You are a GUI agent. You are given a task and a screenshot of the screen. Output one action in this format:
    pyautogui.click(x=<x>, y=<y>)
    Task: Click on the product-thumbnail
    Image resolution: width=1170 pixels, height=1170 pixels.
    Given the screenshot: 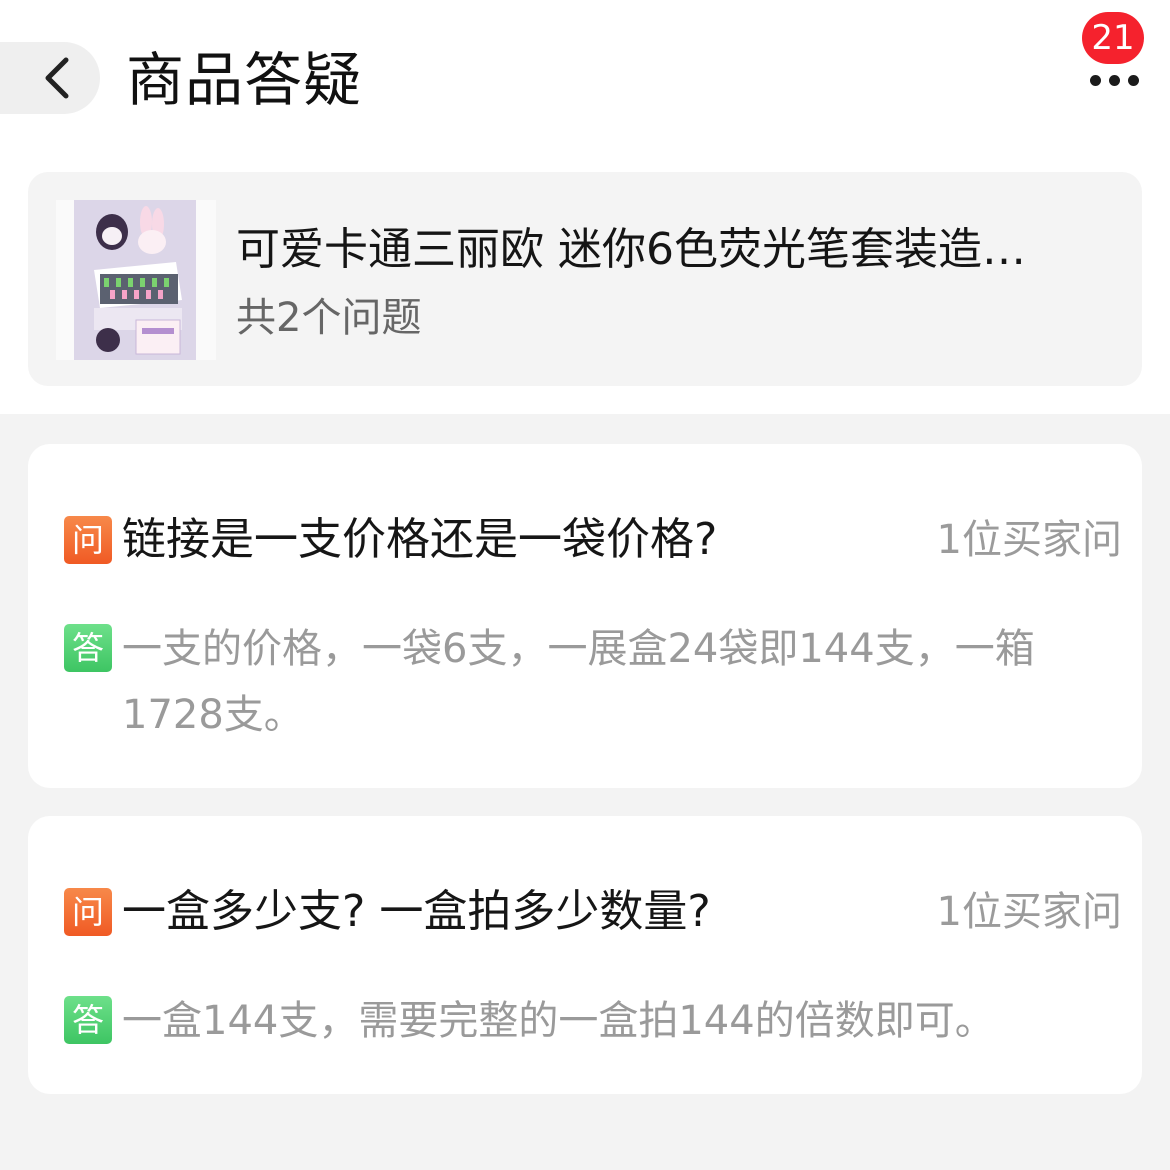 What is the action you would take?
    pyautogui.click(x=136, y=280)
    